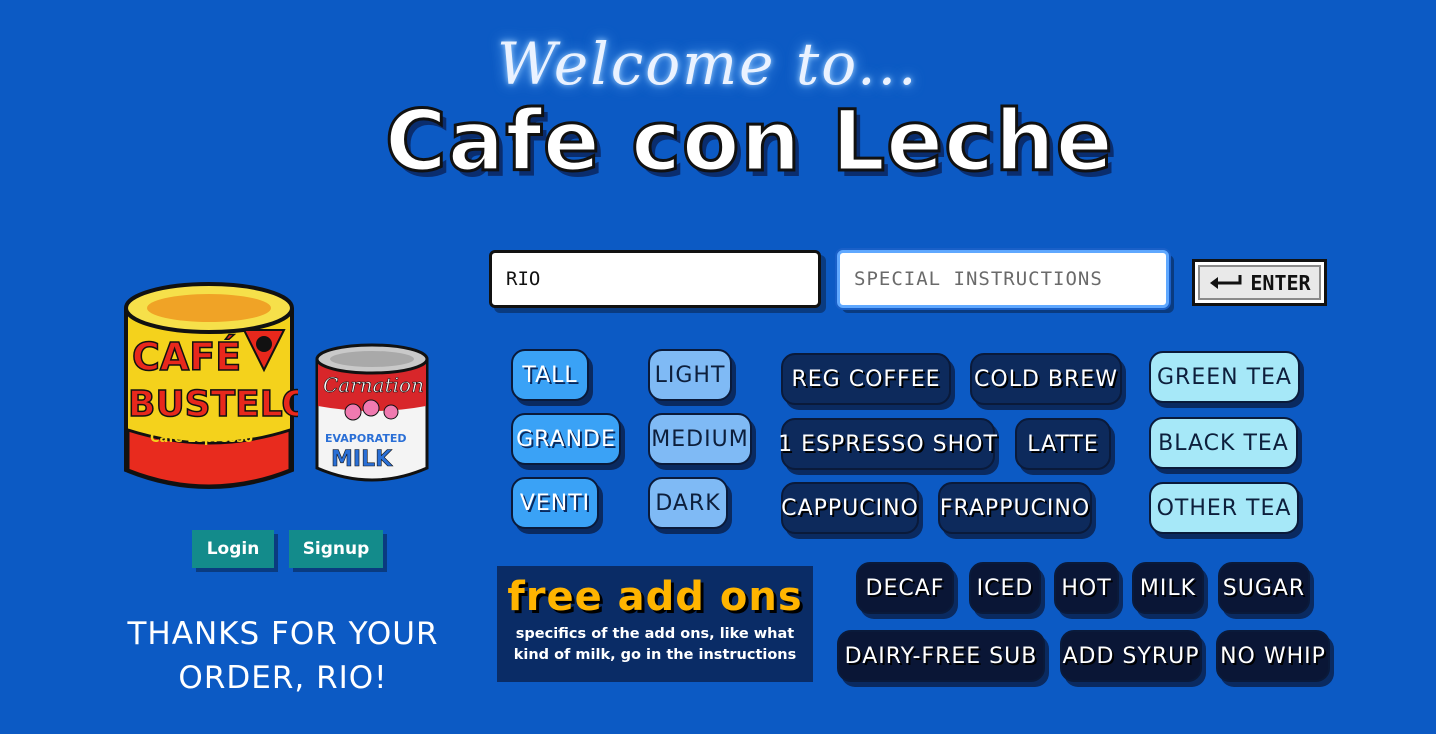 The height and width of the screenshot is (734, 1436). Describe the element at coordinates (1225, 283) in the screenshot. I see `enter-arrow-icon` at that location.